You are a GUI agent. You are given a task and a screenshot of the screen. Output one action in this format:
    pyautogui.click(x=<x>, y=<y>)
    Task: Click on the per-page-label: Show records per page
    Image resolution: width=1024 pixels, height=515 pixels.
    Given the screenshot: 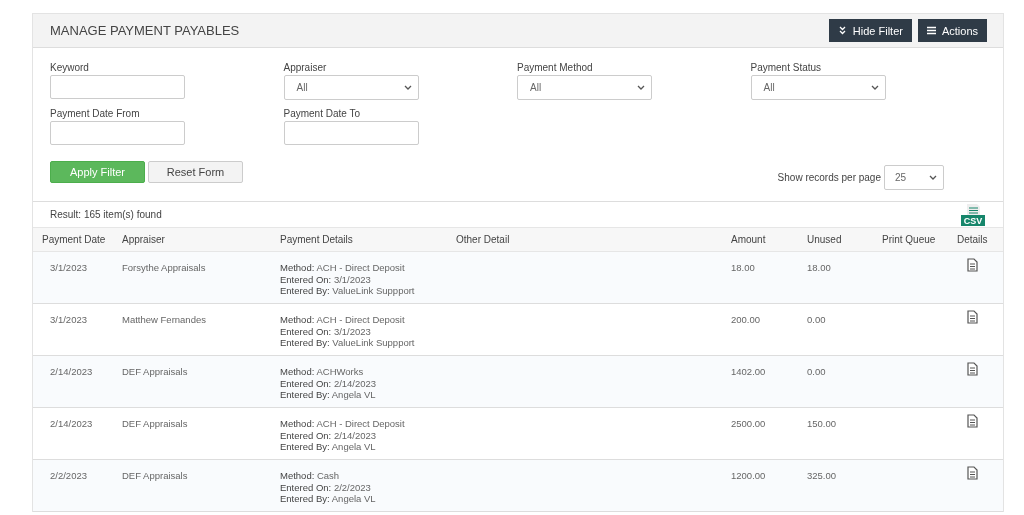 What is the action you would take?
    pyautogui.click(x=829, y=177)
    